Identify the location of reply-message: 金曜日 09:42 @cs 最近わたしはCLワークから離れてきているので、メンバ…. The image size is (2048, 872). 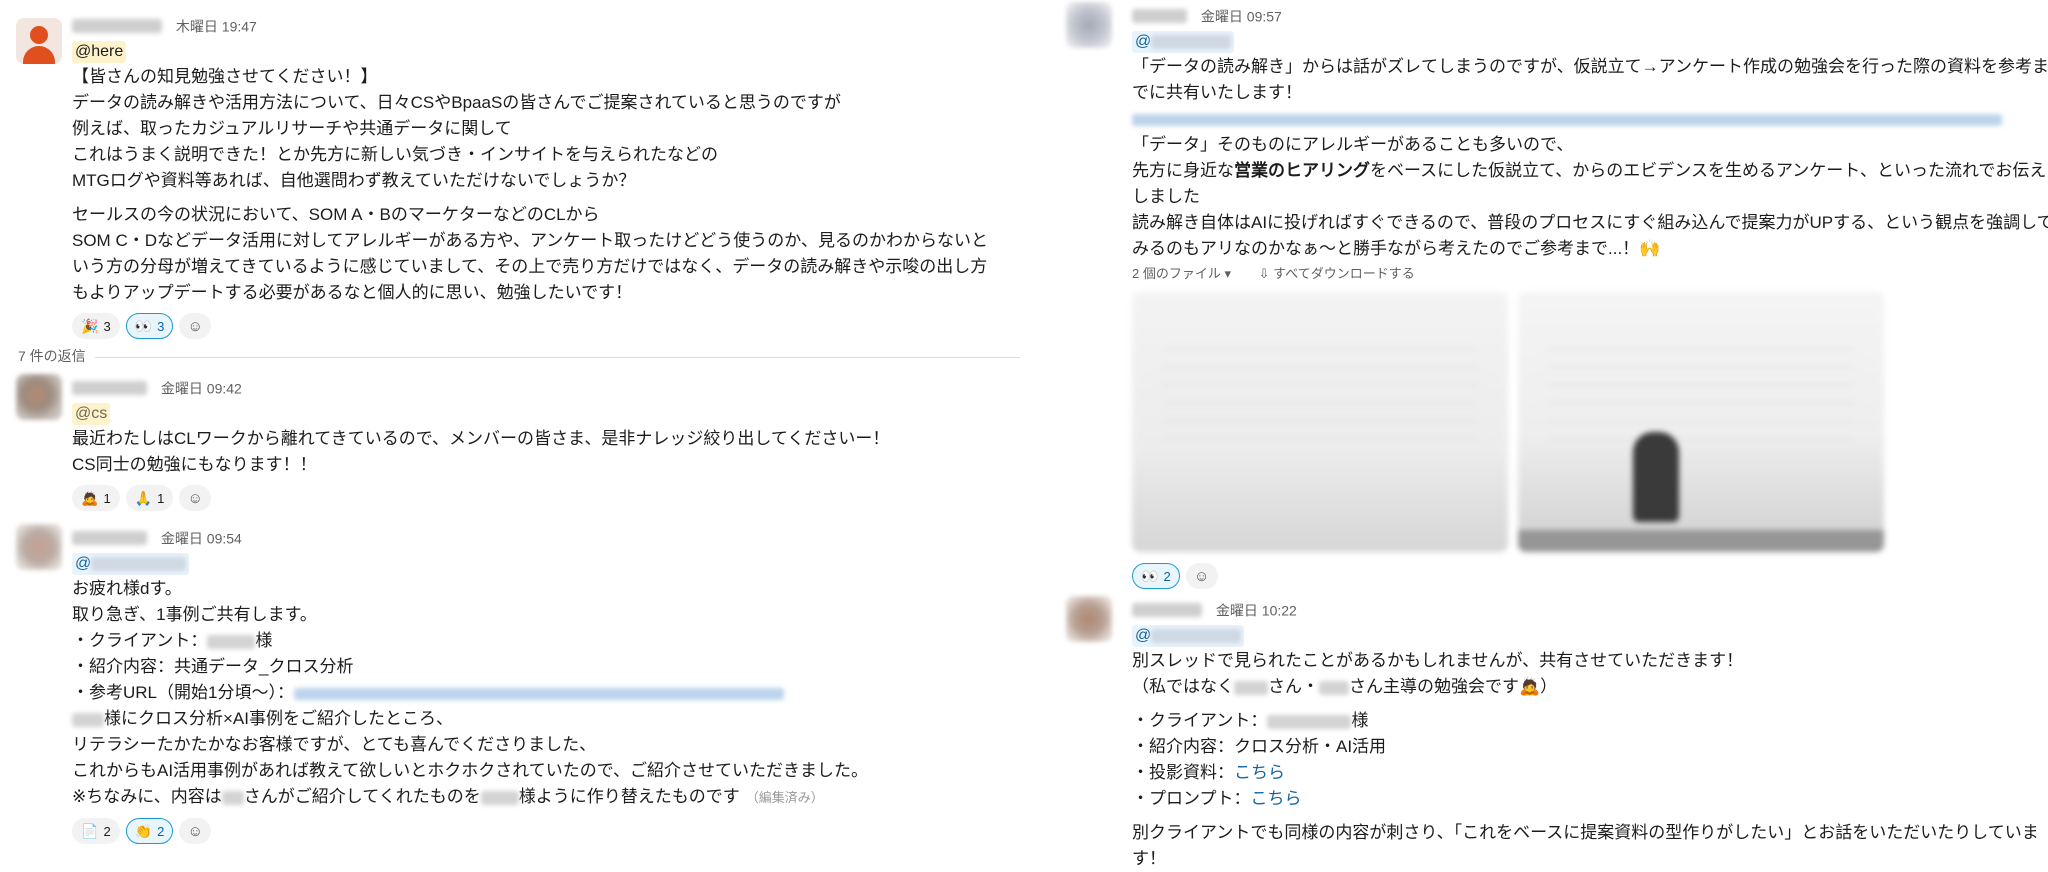
(520, 443).